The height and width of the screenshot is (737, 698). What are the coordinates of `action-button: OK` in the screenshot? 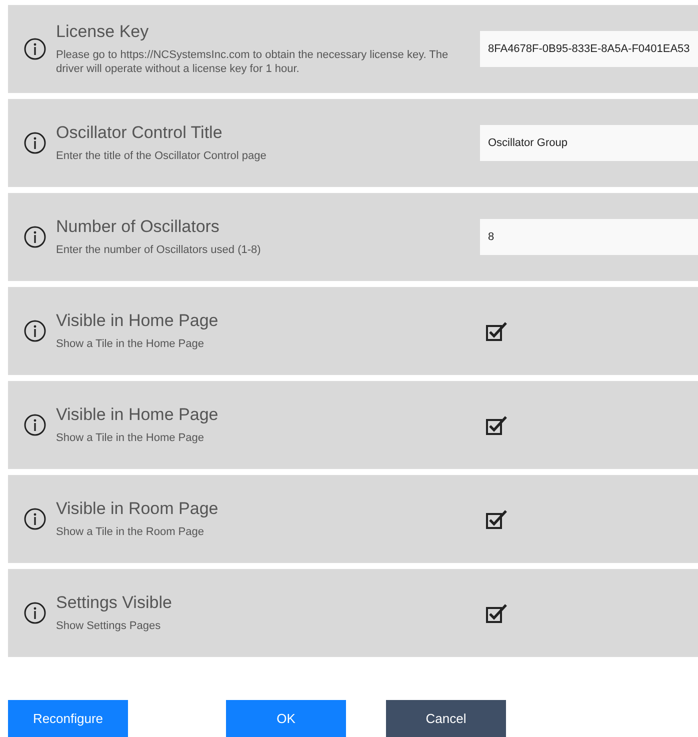 It's located at (286, 718).